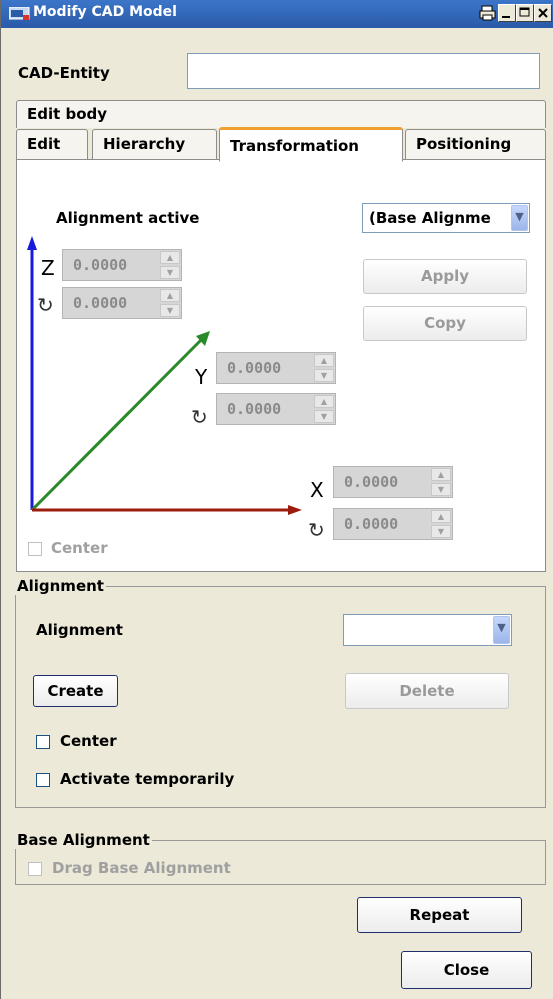  I want to click on close-button: Close, so click(466, 970).